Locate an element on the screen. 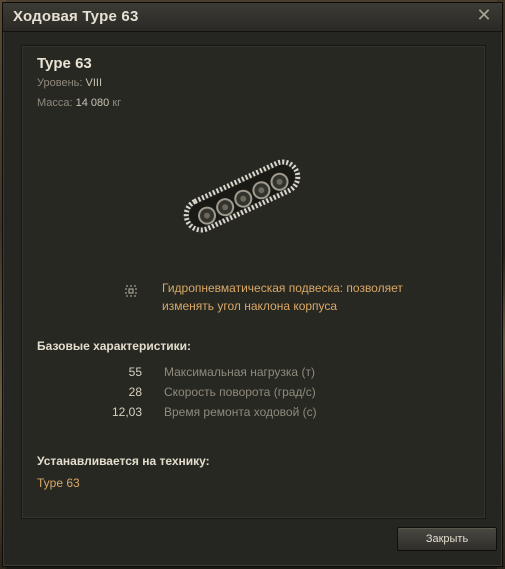  suspension-icon is located at coordinates (131, 289).